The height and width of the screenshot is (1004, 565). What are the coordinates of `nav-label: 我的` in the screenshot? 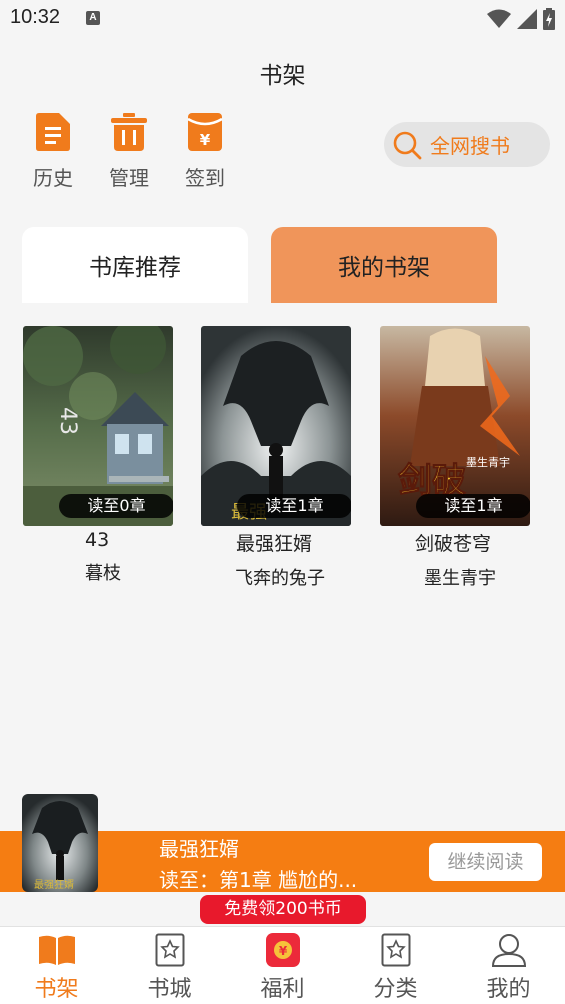 It's located at (508, 989).